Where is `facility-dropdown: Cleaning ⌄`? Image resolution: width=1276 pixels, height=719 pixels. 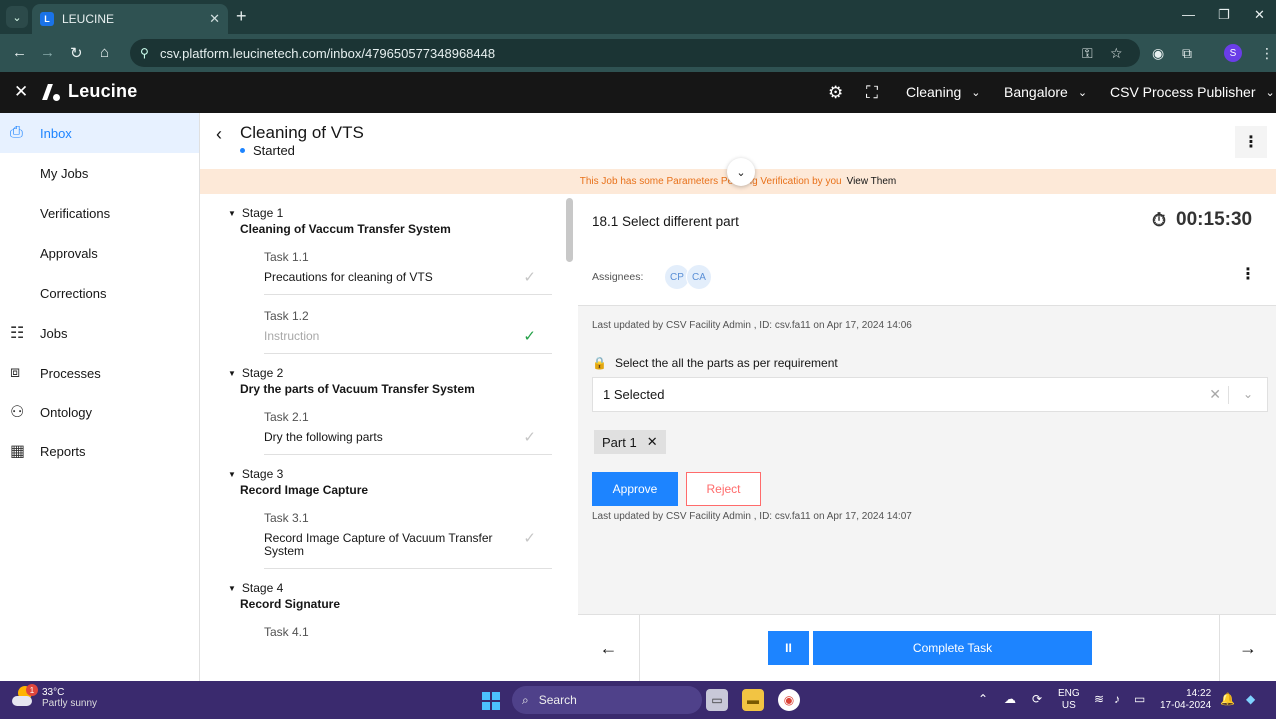
facility-dropdown: Cleaning ⌄ is located at coordinates (943, 92).